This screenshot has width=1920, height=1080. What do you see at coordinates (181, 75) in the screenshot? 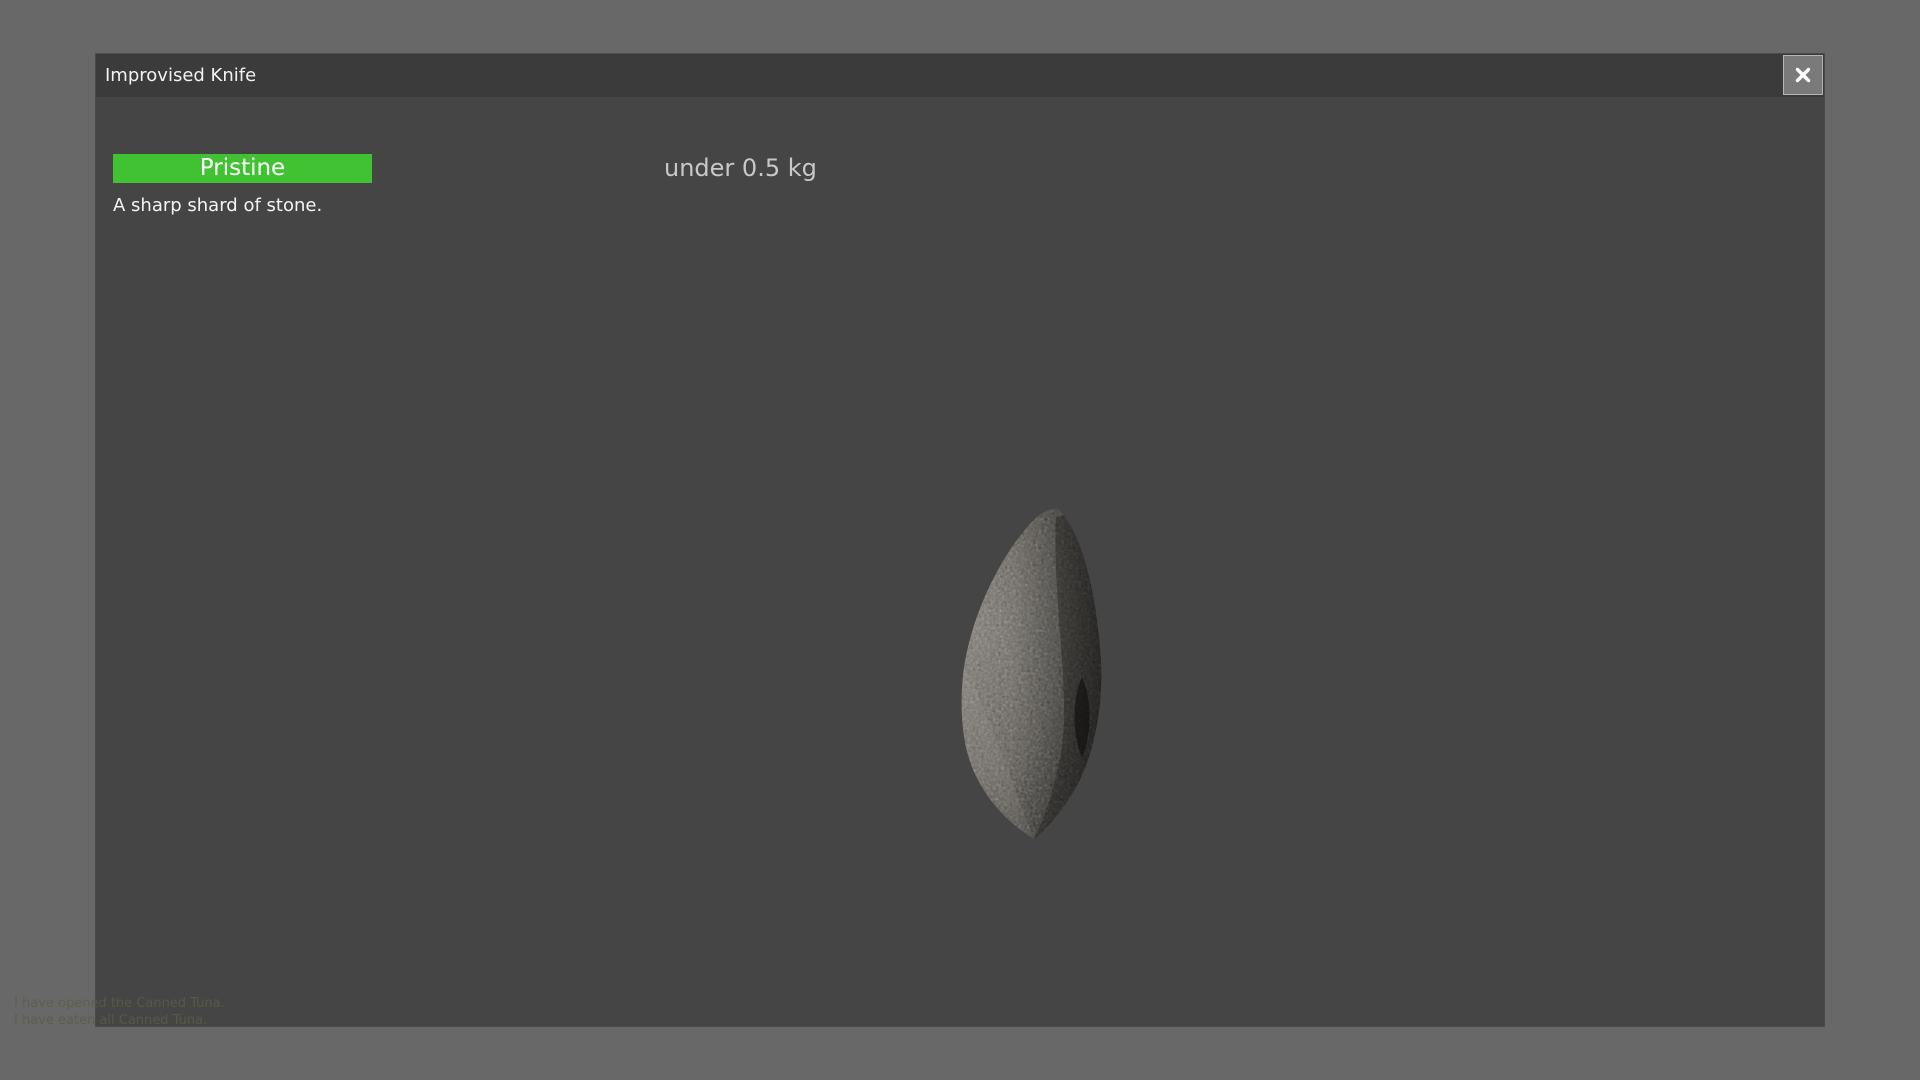
I see `window-title: Improvised Knife` at bounding box center [181, 75].